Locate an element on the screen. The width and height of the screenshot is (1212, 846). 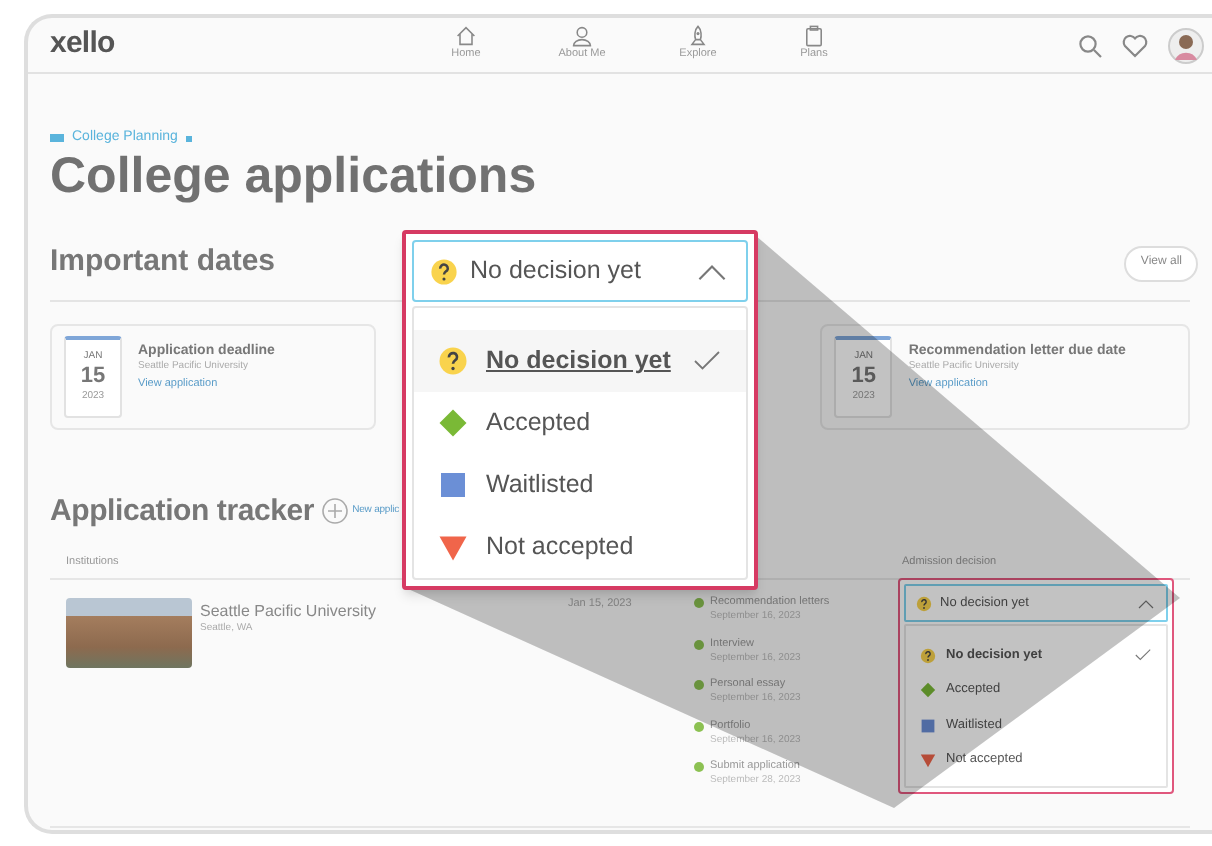
home-icon is located at coordinates (466, 36).